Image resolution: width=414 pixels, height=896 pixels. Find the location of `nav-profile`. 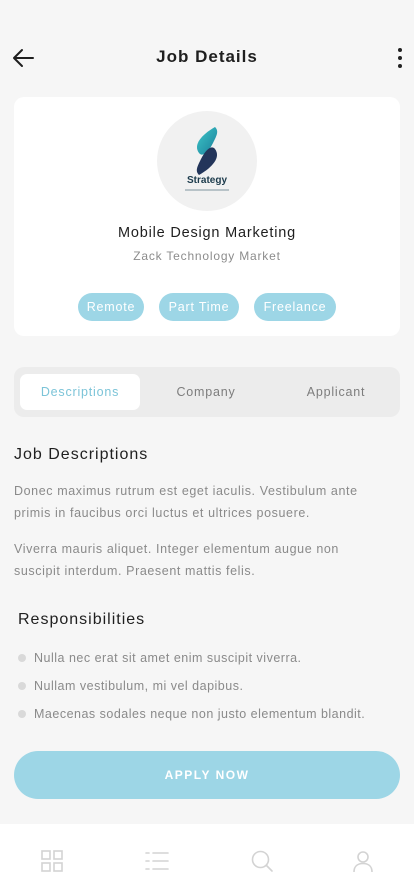

nav-profile is located at coordinates (363, 861).